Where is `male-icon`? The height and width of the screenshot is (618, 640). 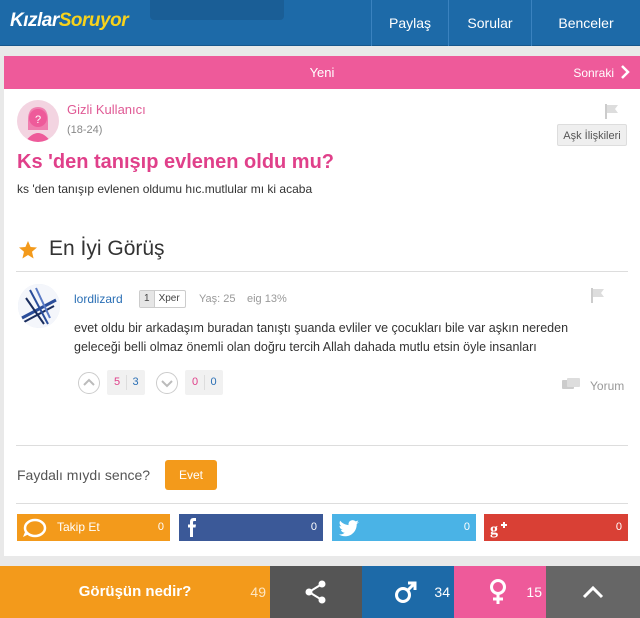 male-icon is located at coordinates (406, 592).